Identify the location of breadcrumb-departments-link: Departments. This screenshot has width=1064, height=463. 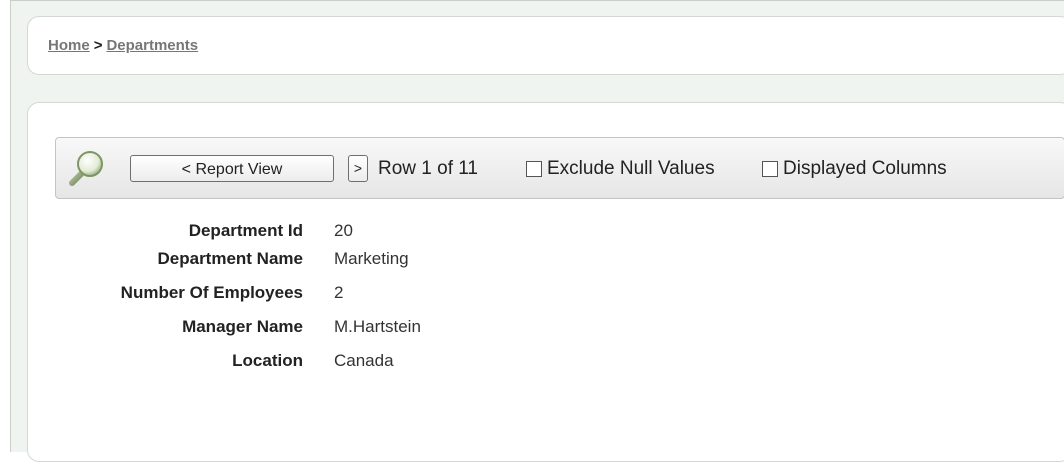
(152, 45).